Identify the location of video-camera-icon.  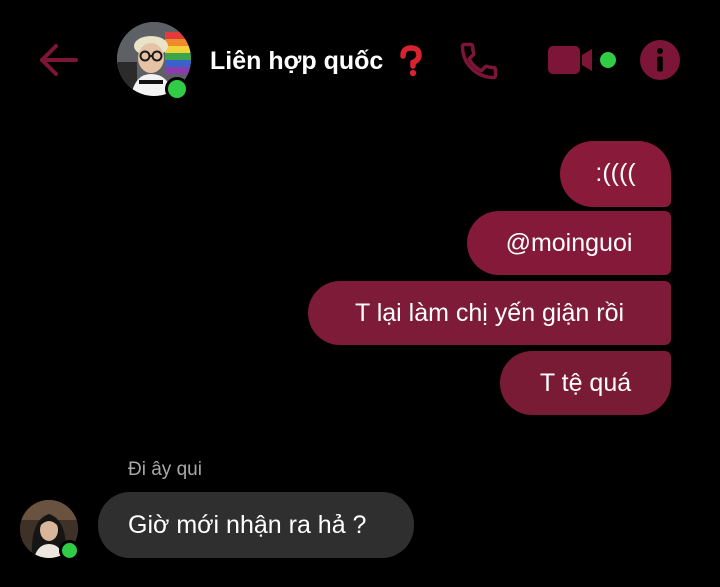
(570, 60).